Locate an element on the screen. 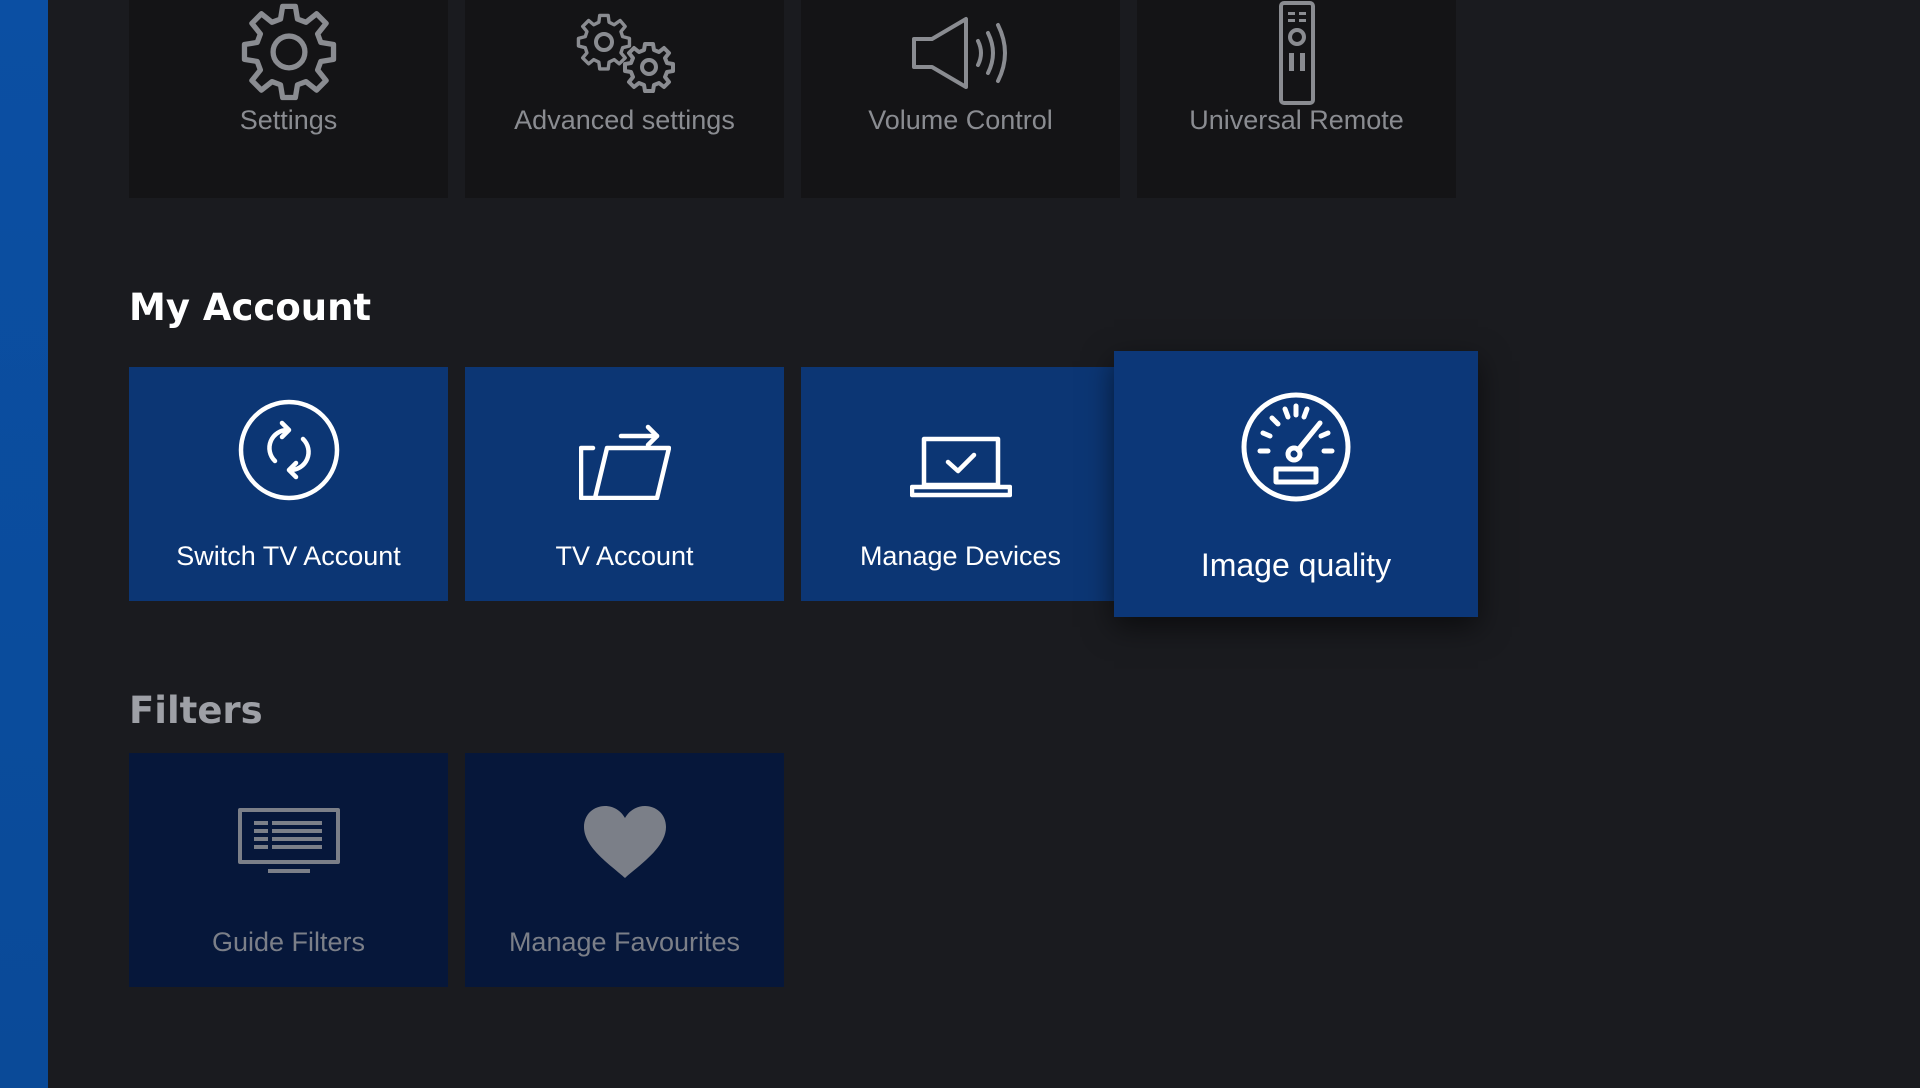 This screenshot has height=1088, width=1920. speaker-icon is located at coordinates (960, 52).